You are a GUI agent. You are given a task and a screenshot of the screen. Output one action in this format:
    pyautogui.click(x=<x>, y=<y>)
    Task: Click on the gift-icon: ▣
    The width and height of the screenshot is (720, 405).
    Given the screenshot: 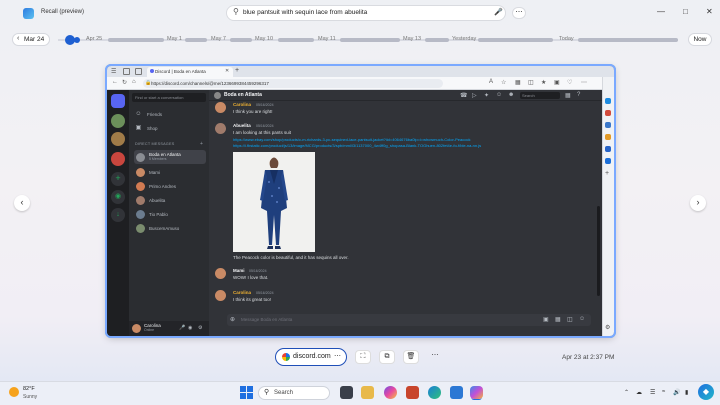 What is the action you would take?
    pyautogui.click(x=546, y=319)
    